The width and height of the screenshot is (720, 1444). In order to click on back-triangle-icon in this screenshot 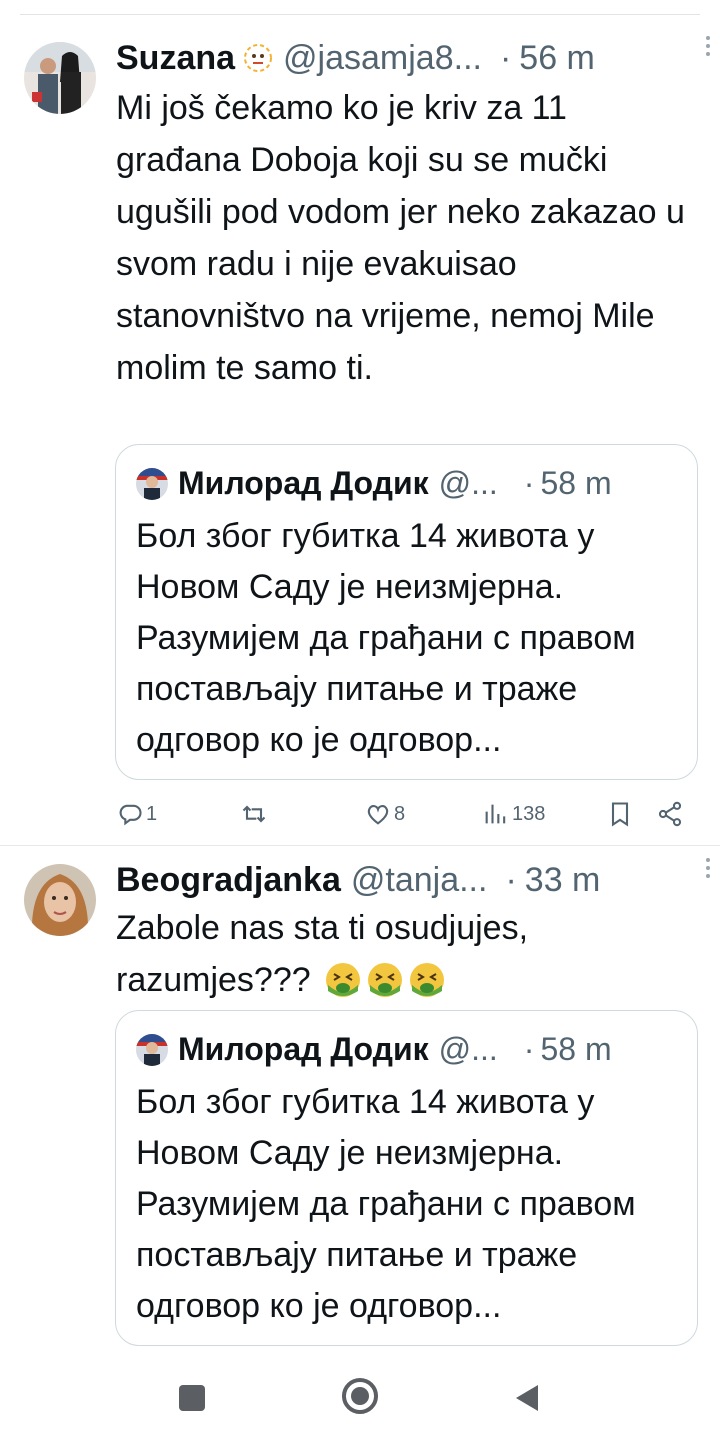, I will do `click(528, 1400)`.